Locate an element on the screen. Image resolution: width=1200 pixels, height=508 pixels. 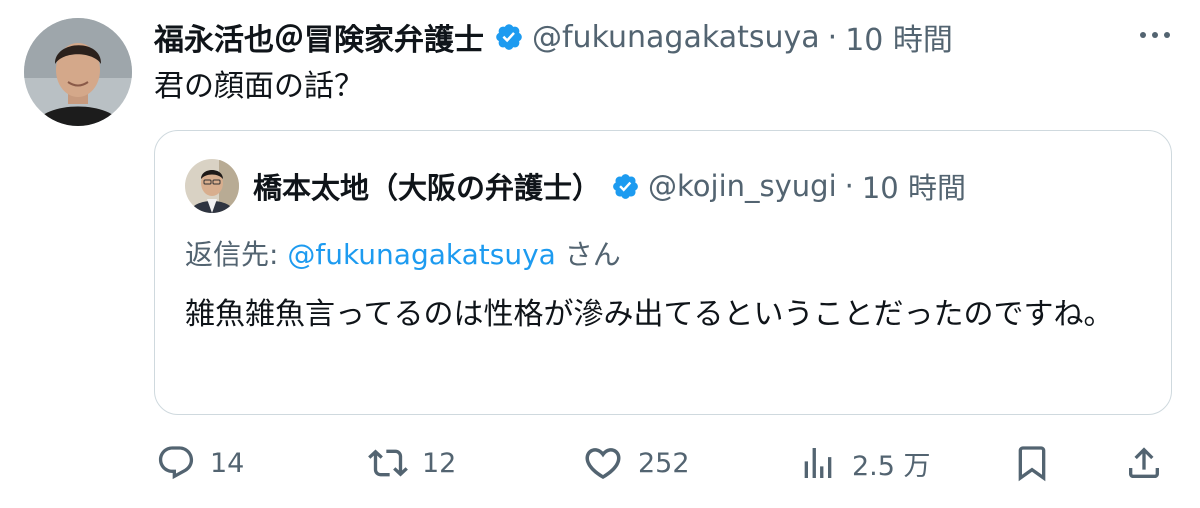
reply-to-handle-link: @fukunagakatsuya is located at coordinates (421, 254).